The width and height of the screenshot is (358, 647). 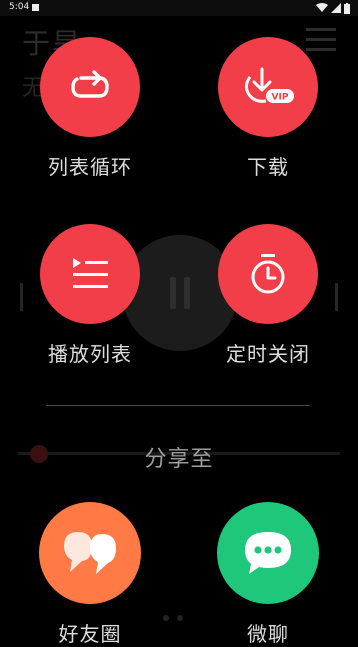 What do you see at coordinates (268, 634) in the screenshot?
I see `chat-label: 微聊` at bounding box center [268, 634].